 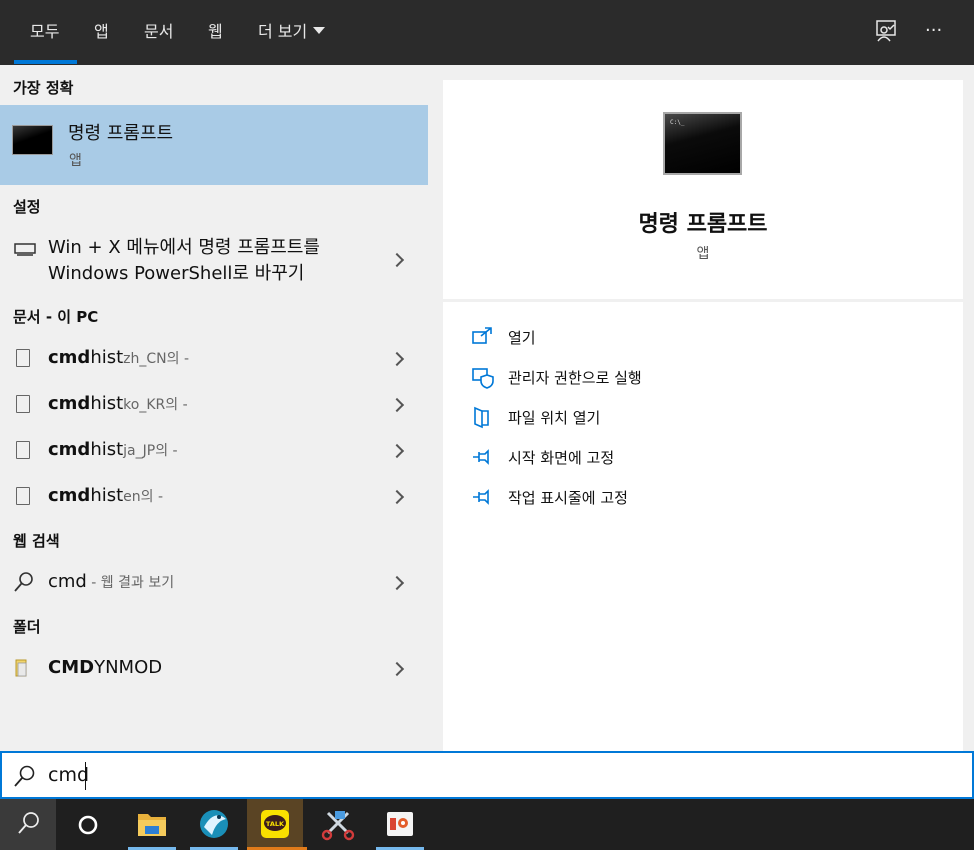 I want to click on search-box: cmd, so click(x=487, y=775).